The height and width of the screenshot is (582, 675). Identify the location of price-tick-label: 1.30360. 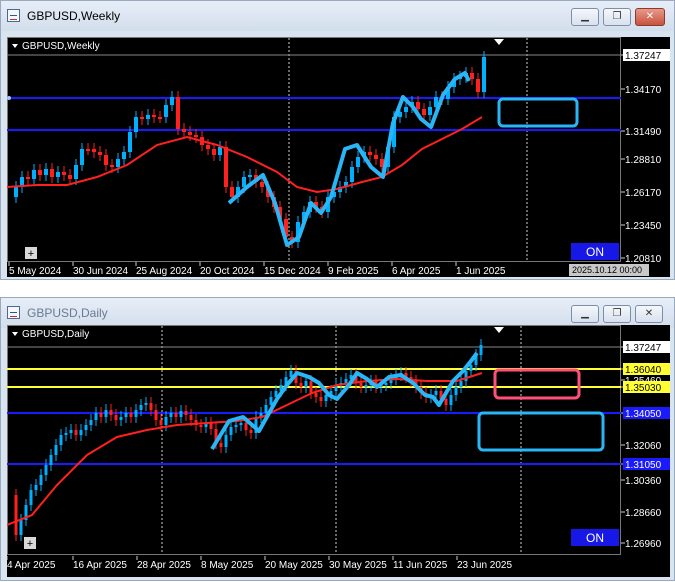
(643, 481).